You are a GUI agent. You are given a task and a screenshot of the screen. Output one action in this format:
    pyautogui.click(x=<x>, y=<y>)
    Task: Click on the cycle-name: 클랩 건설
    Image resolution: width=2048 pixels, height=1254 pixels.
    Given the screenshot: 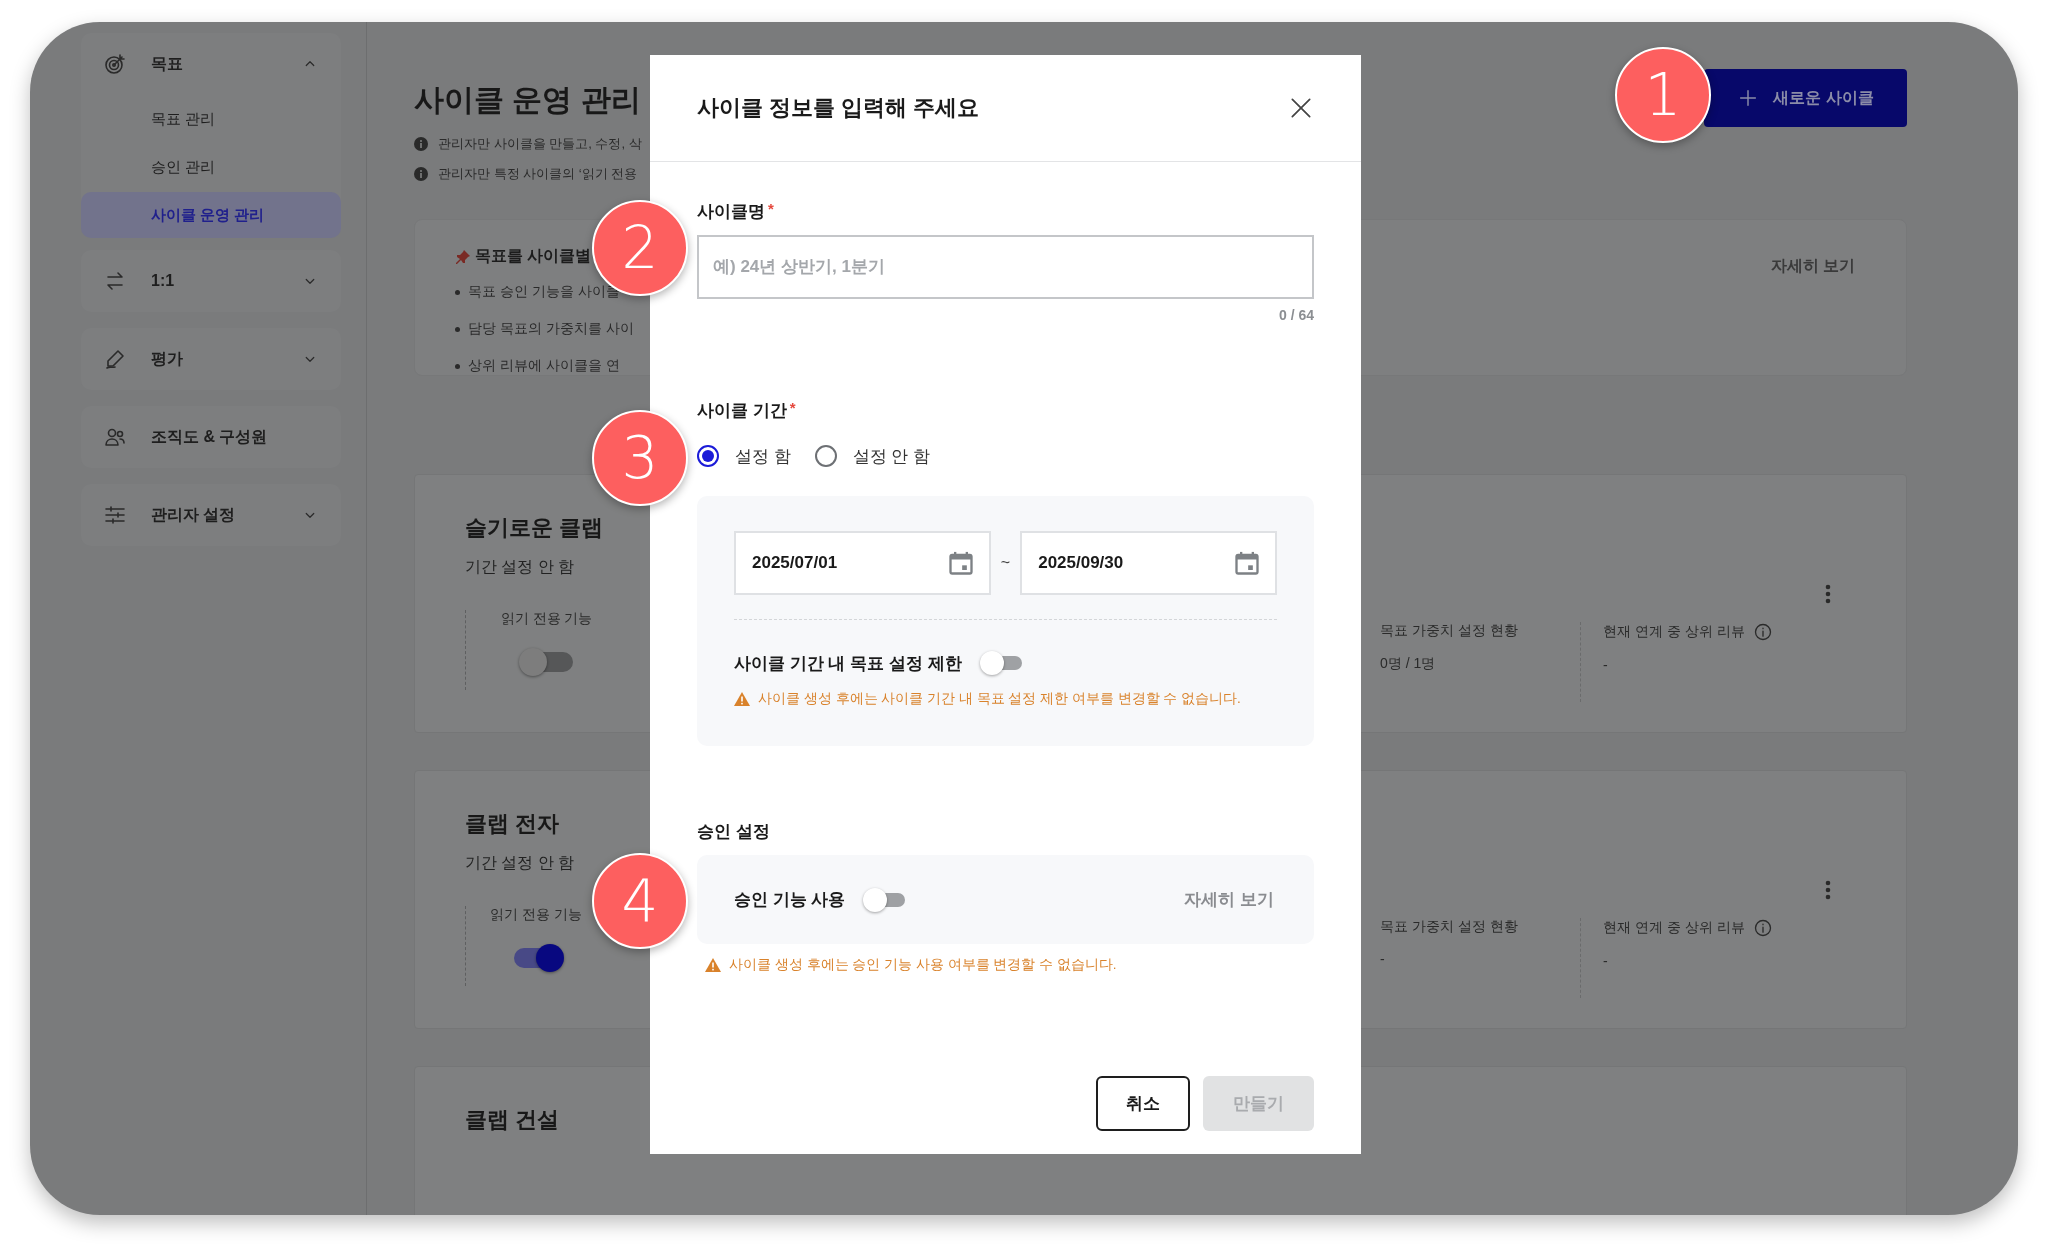 What is the action you would take?
    pyautogui.click(x=512, y=1120)
    